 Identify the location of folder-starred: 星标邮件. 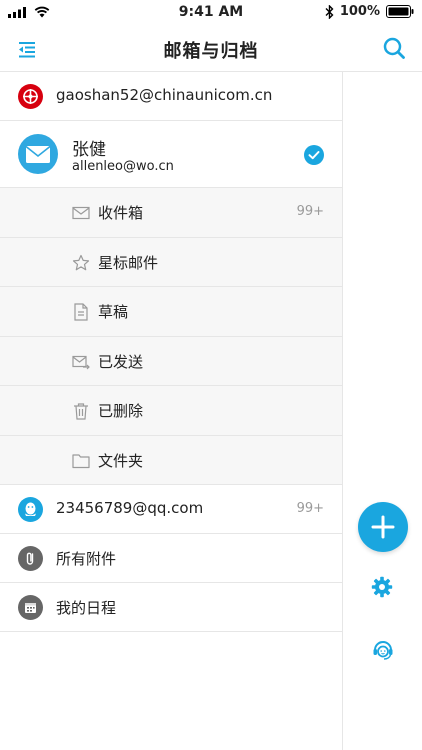
(171, 262).